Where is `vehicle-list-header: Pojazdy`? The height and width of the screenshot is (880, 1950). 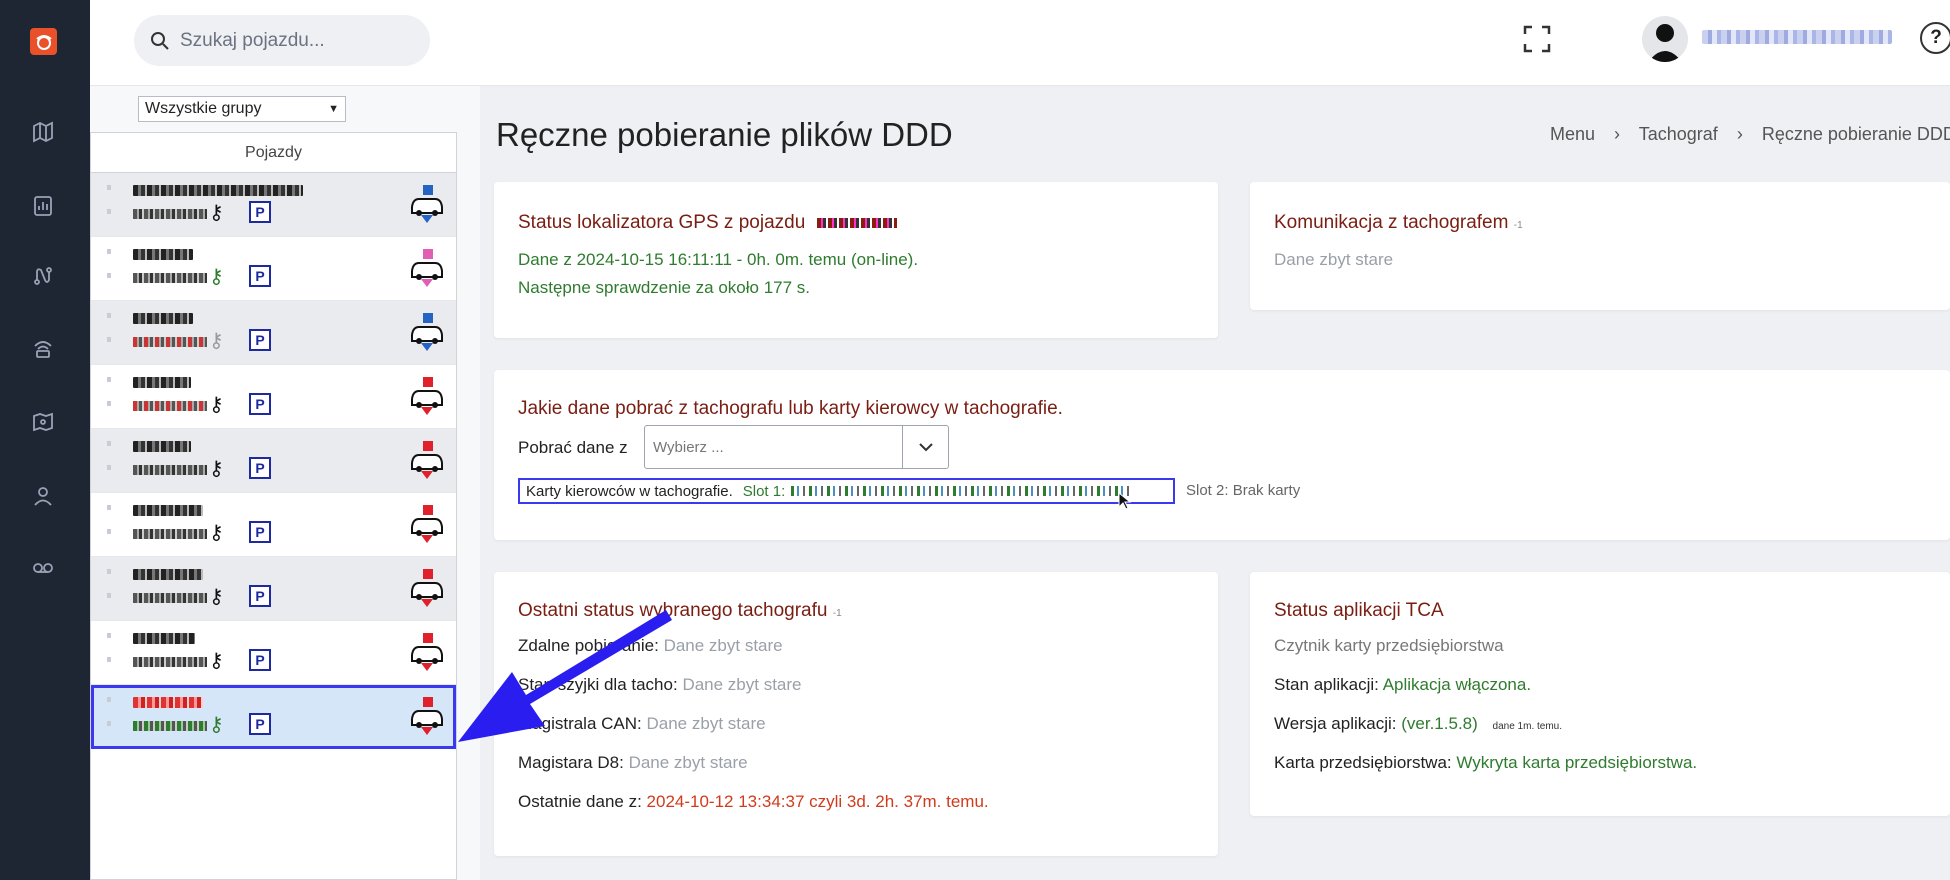
vehicle-list-header: Pojazdy is located at coordinates (273, 153).